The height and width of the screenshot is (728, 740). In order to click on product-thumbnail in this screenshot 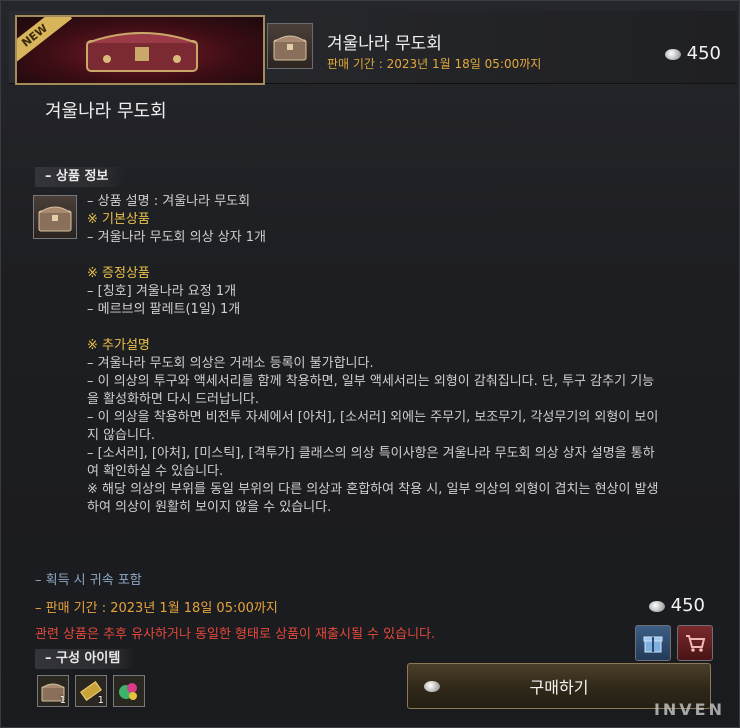, I will do `click(290, 46)`.